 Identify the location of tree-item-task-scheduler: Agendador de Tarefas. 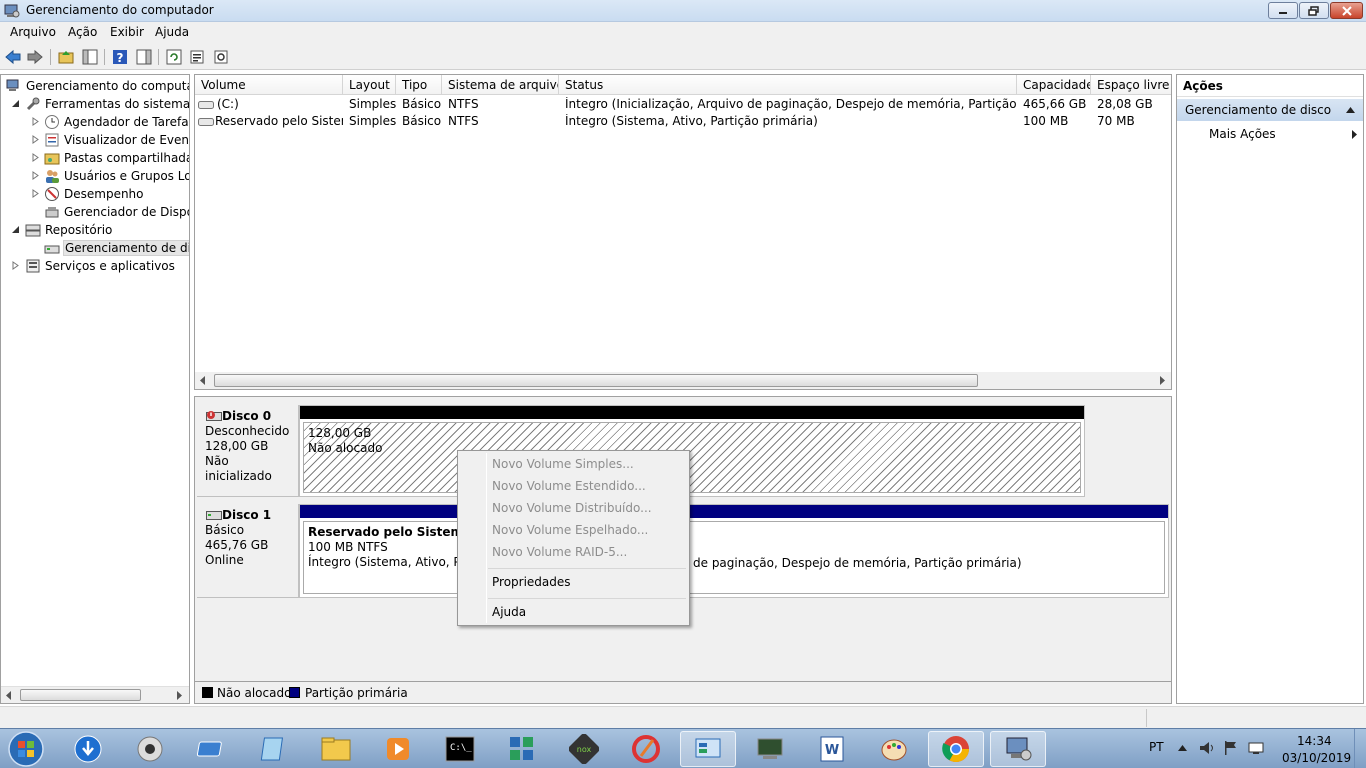
(96, 122).